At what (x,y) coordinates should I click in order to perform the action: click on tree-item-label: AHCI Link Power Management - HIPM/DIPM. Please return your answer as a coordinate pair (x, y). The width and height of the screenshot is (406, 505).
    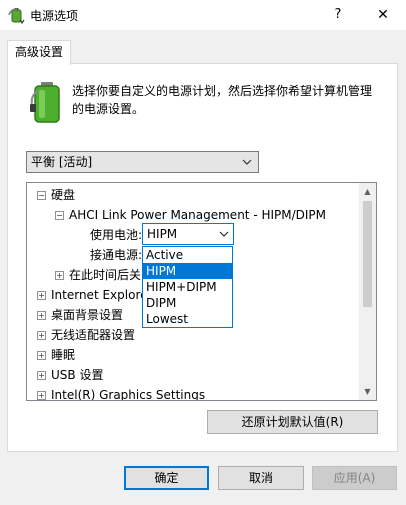
    Looking at the image, I should click on (198, 215).